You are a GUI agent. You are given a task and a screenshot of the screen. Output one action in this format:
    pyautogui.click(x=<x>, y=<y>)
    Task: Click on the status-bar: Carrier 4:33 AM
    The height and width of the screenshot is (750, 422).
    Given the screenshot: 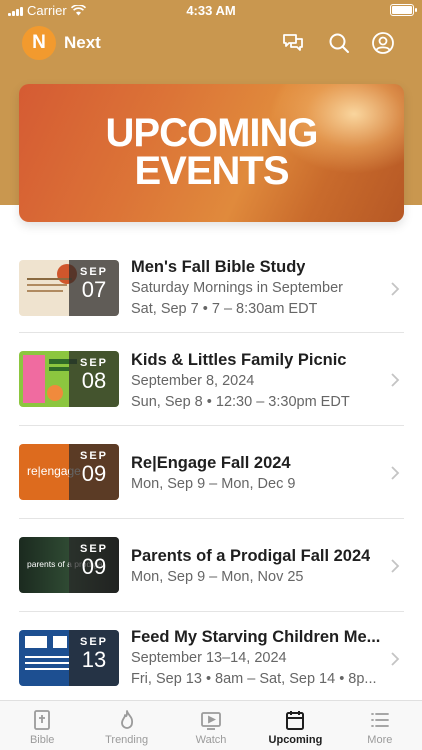 What is the action you would take?
    pyautogui.click(x=211, y=11)
    